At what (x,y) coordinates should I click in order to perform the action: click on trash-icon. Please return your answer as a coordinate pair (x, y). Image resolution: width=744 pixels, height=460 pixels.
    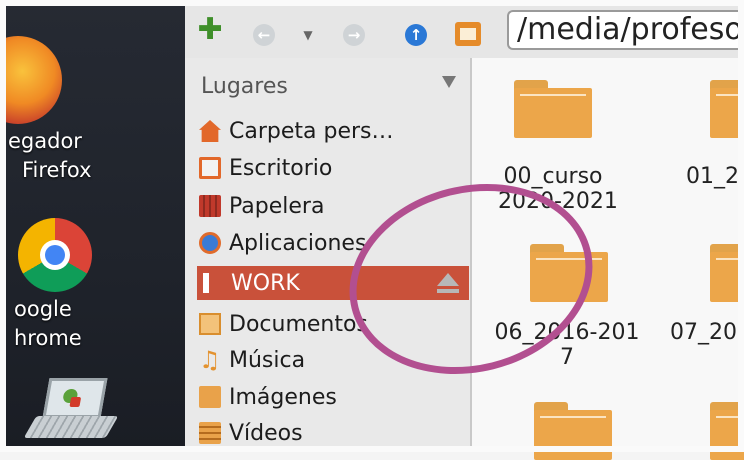
    Looking at the image, I should click on (210, 206).